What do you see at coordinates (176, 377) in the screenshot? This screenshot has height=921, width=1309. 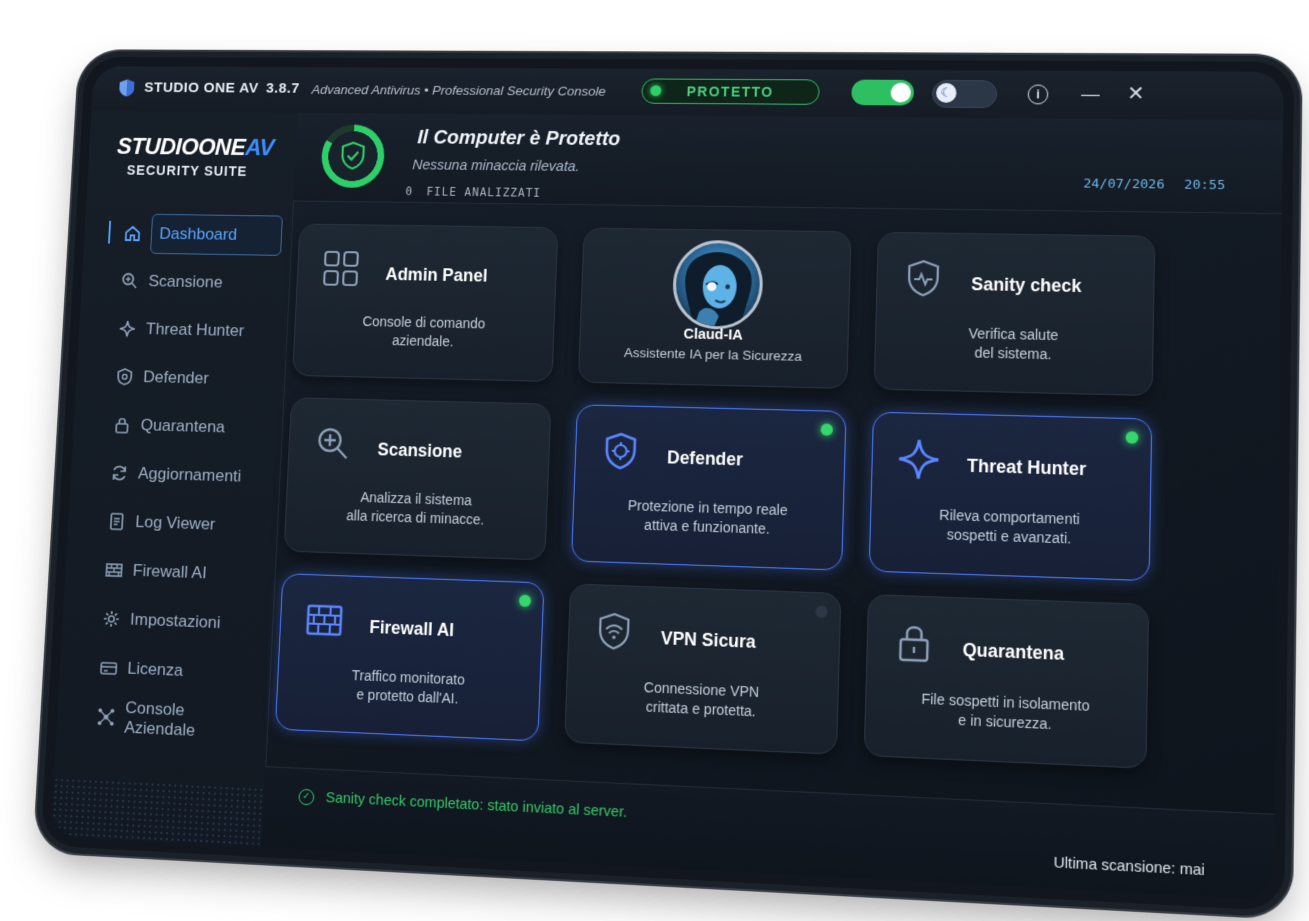 I see `sidebar-item-label: Defender` at bounding box center [176, 377].